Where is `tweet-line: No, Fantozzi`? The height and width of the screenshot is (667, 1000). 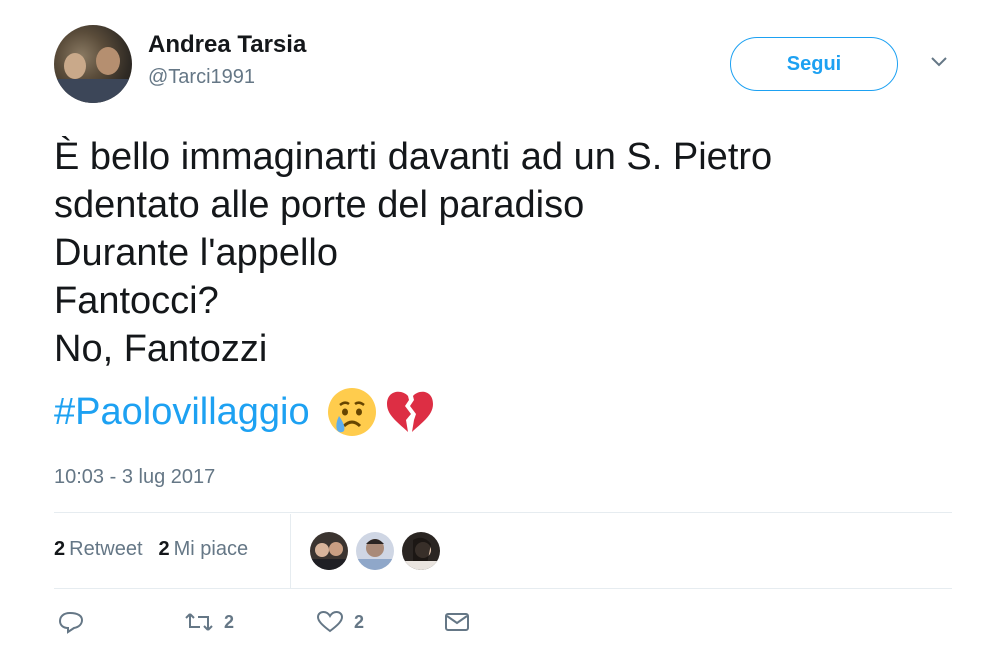
tweet-line: No, Fantozzi is located at coordinates (161, 349).